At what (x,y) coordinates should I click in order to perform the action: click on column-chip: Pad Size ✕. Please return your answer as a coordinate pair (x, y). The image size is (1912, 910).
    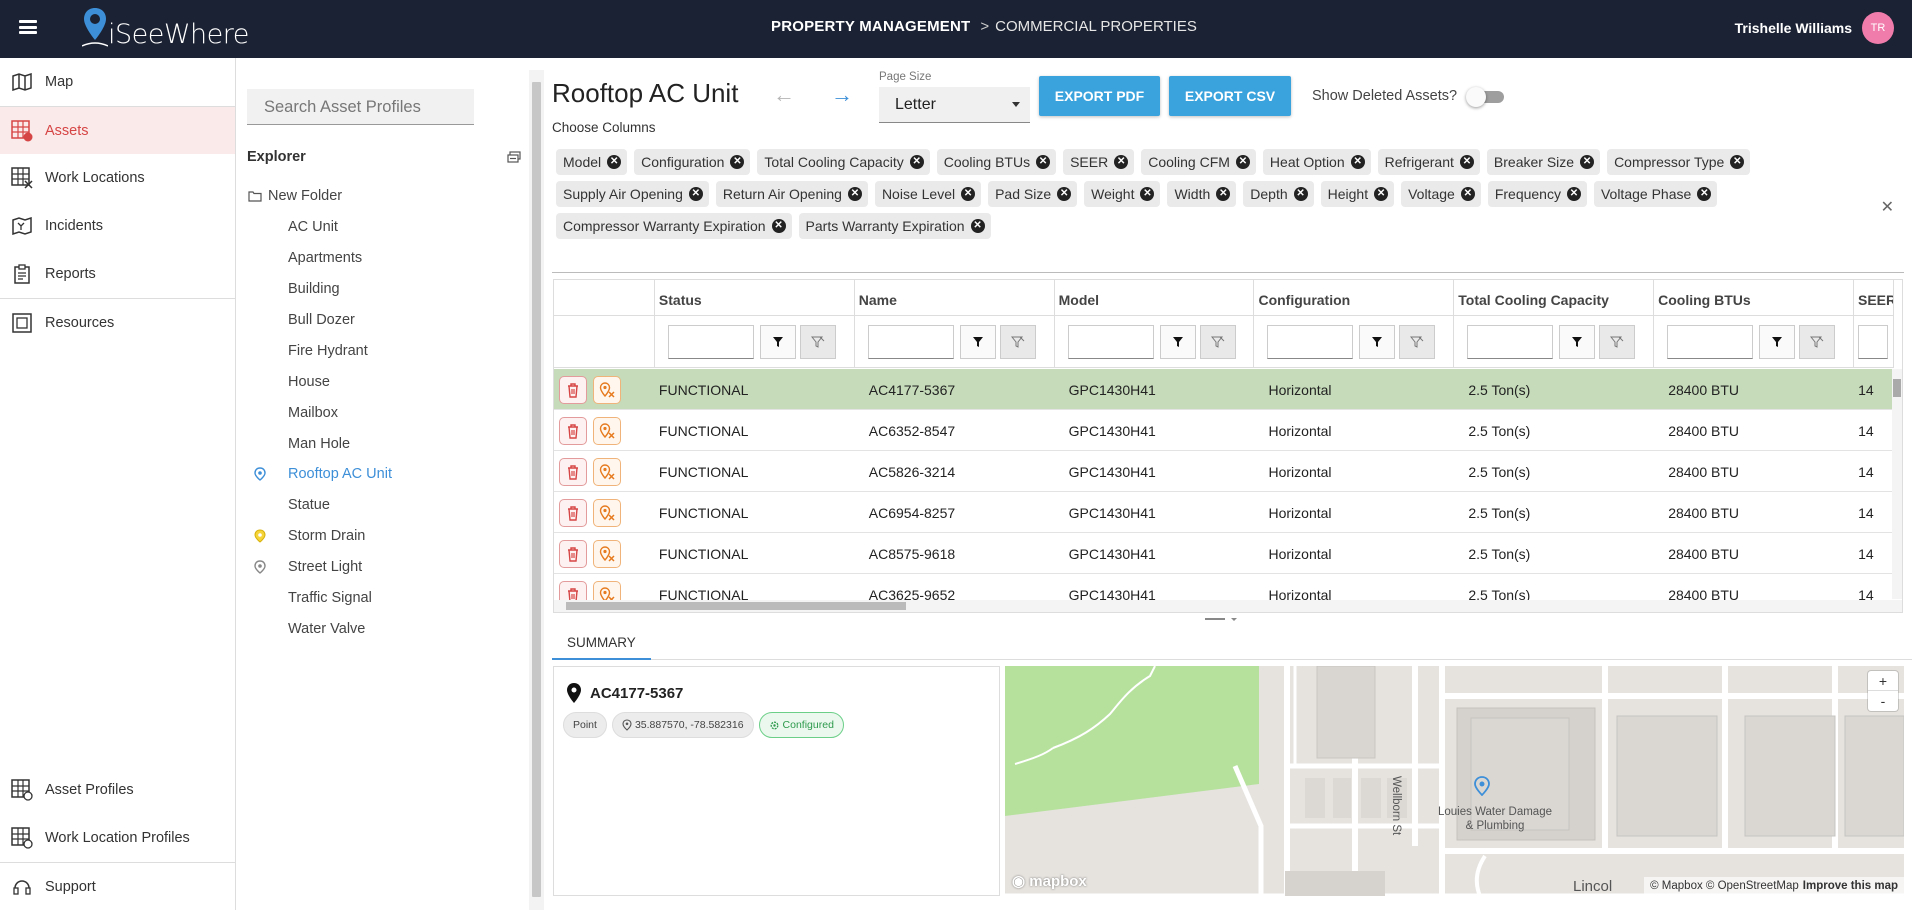
    Looking at the image, I should click on (1033, 194).